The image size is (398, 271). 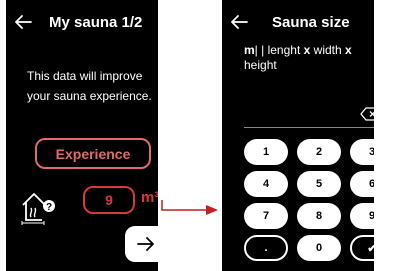 What do you see at coordinates (319, 152) in the screenshot?
I see `key-2: 2` at bounding box center [319, 152].